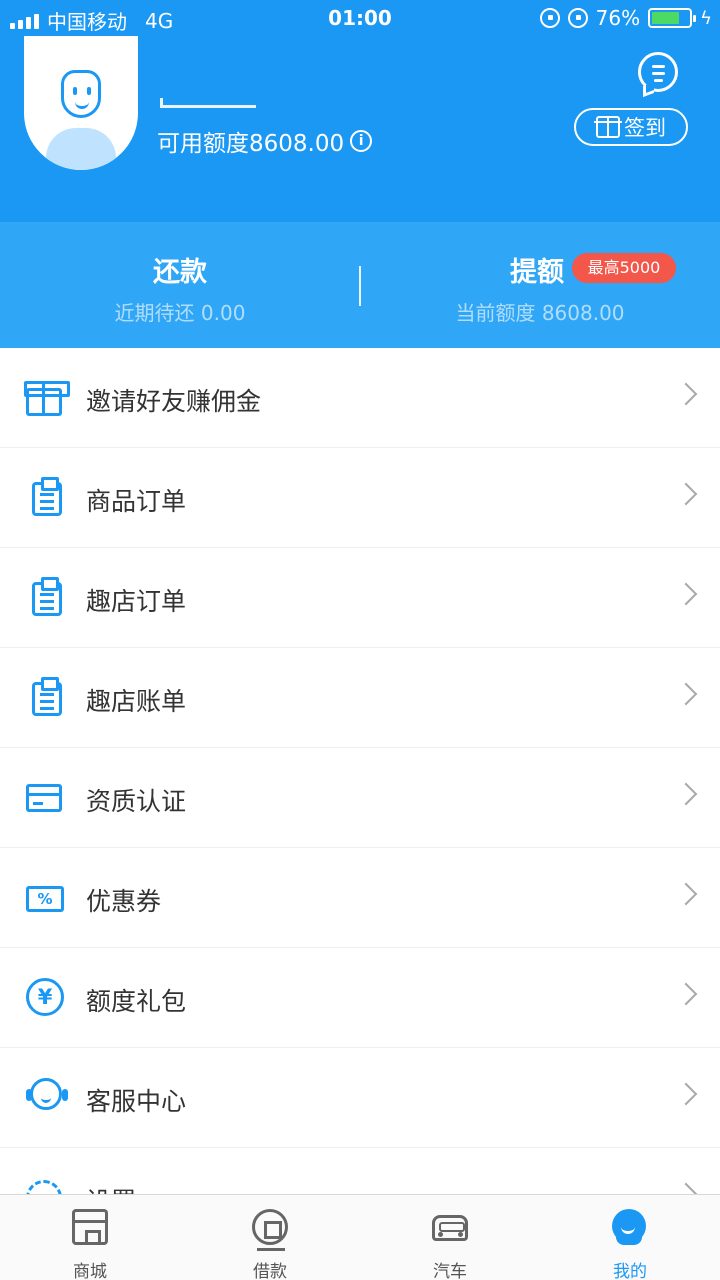 The width and height of the screenshot is (720, 1280). What do you see at coordinates (174, 401) in the screenshot?
I see `menu-item-label: 邀请好友赚佣金` at bounding box center [174, 401].